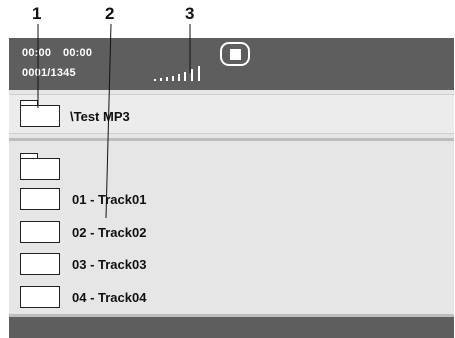 The height and width of the screenshot is (338, 455). What do you see at coordinates (210, 199) in the screenshot?
I see `list-item: 01 - Track01` at bounding box center [210, 199].